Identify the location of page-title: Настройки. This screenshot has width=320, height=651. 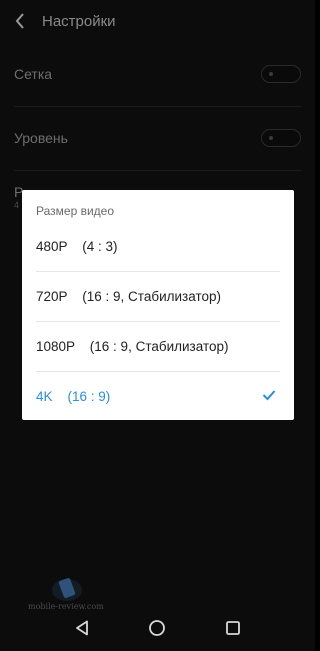
(79, 21).